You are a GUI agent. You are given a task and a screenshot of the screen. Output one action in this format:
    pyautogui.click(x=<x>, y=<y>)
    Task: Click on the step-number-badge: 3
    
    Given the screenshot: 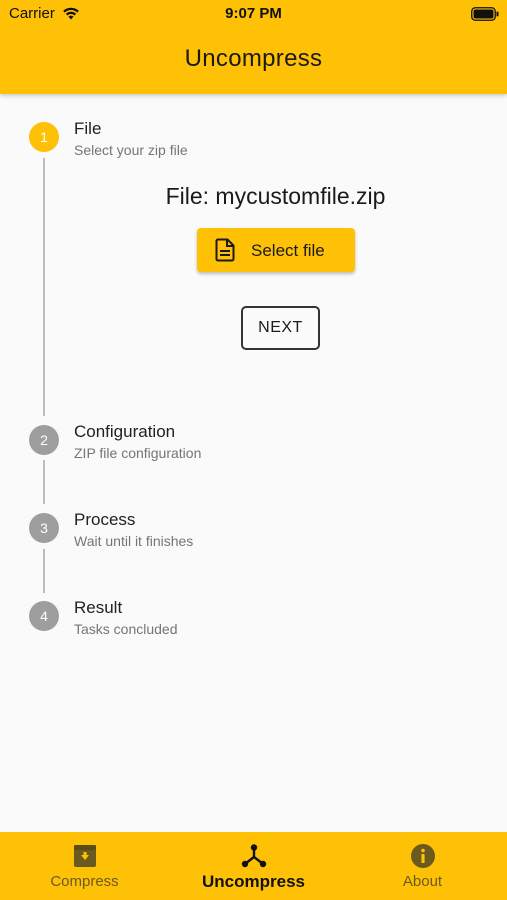 What is the action you would take?
    pyautogui.click(x=44, y=528)
    